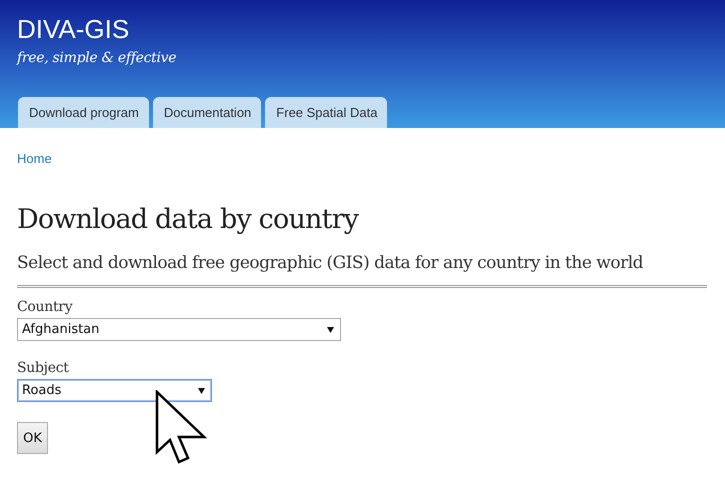  I want to click on page-heading: Download data by country, so click(187, 219).